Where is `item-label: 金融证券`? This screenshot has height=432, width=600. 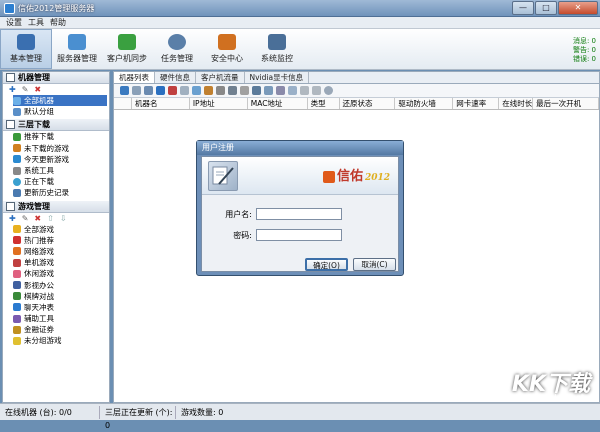 item-label: 金融证券 is located at coordinates (39, 330).